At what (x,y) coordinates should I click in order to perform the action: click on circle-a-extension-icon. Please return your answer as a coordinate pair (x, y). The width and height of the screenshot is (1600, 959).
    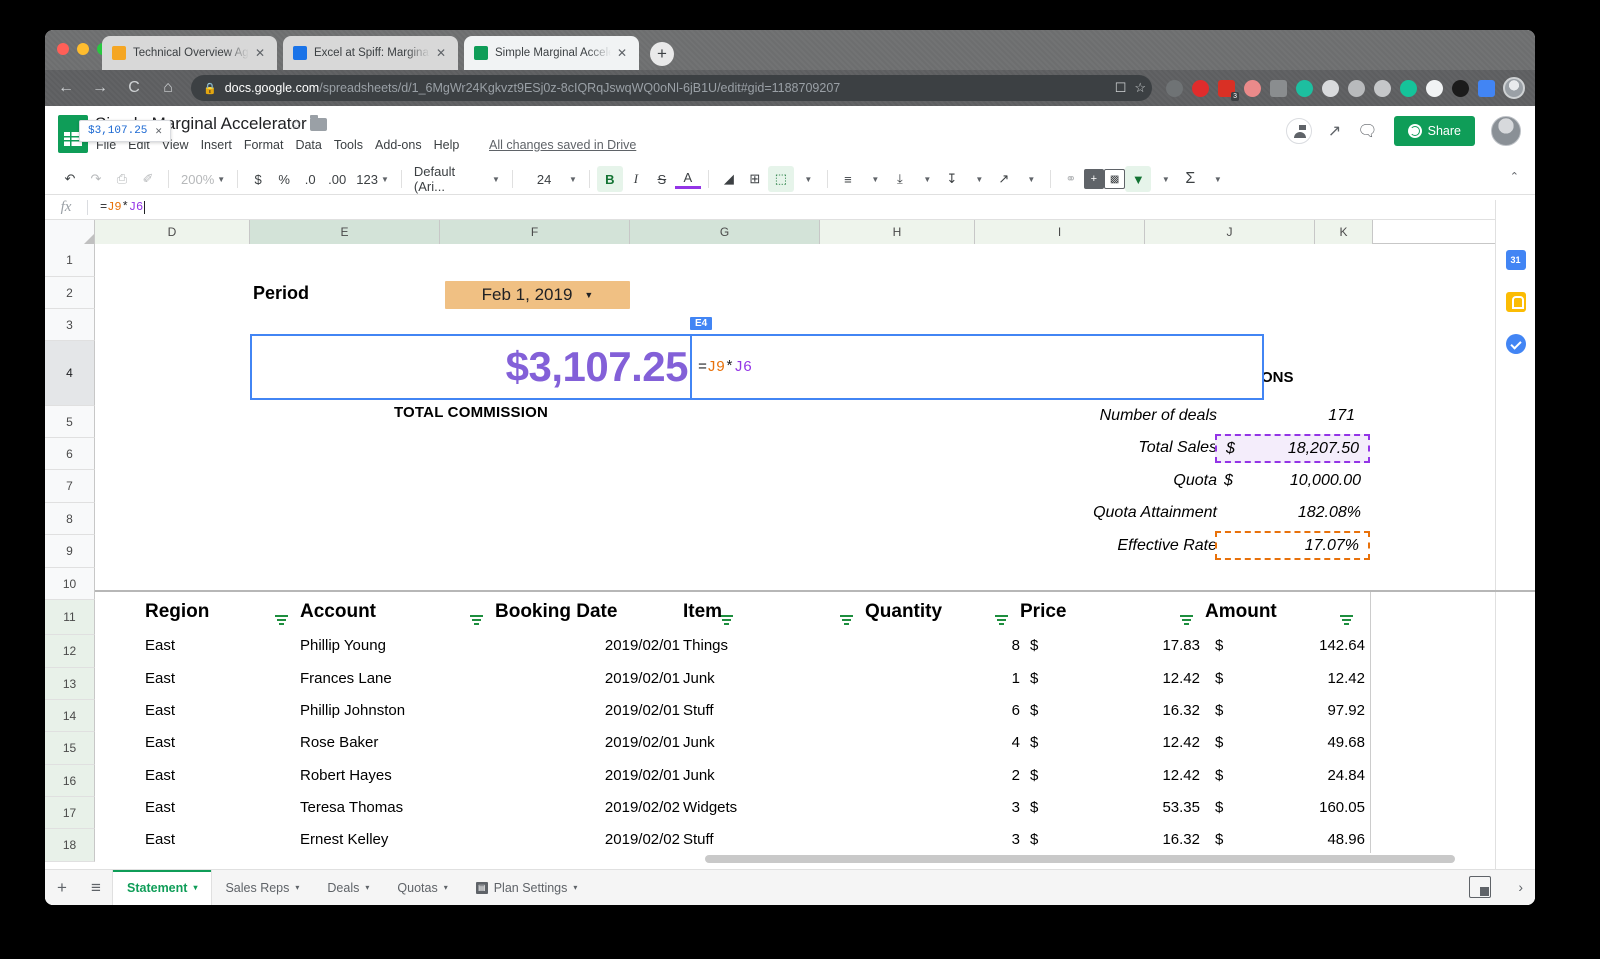
    Looking at the image, I should click on (1382, 88).